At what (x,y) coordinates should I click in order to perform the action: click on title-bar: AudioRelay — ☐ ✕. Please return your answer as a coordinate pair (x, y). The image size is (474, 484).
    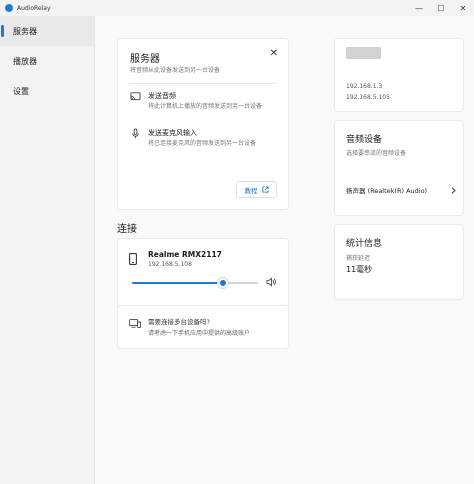
    Looking at the image, I should click on (237, 8).